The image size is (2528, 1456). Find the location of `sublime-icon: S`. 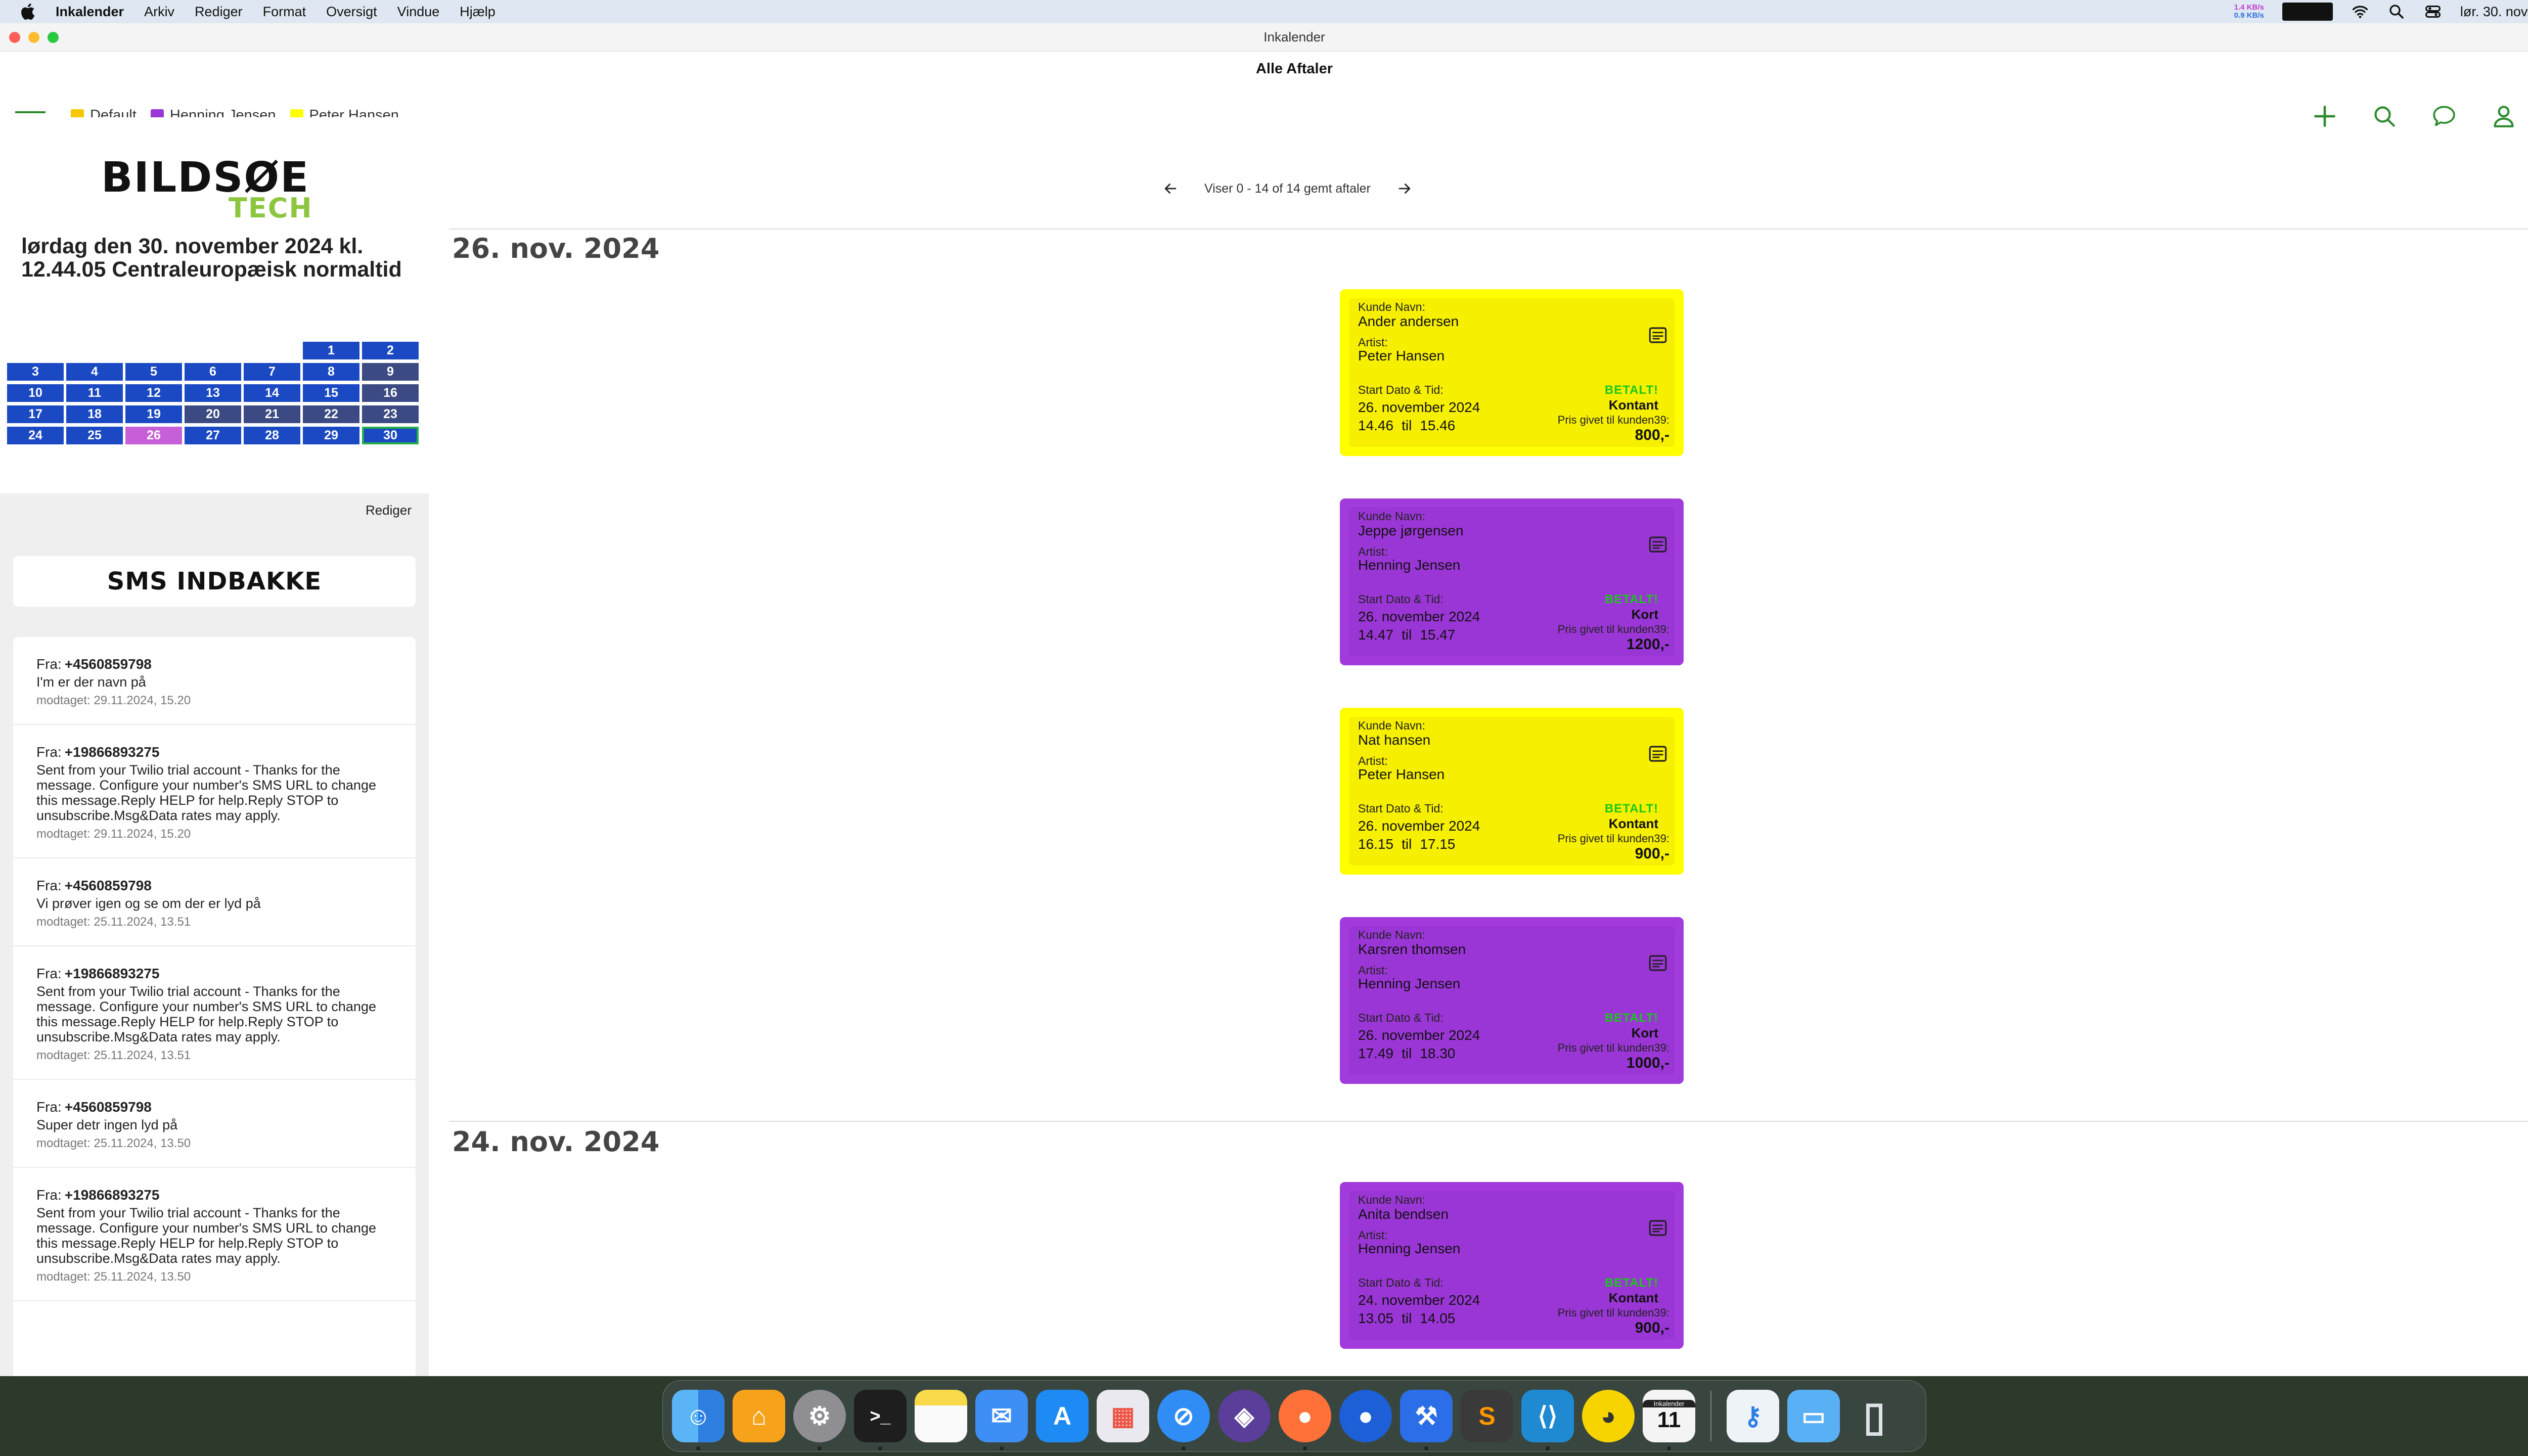

sublime-icon: S is located at coordinates (1487, 1416).